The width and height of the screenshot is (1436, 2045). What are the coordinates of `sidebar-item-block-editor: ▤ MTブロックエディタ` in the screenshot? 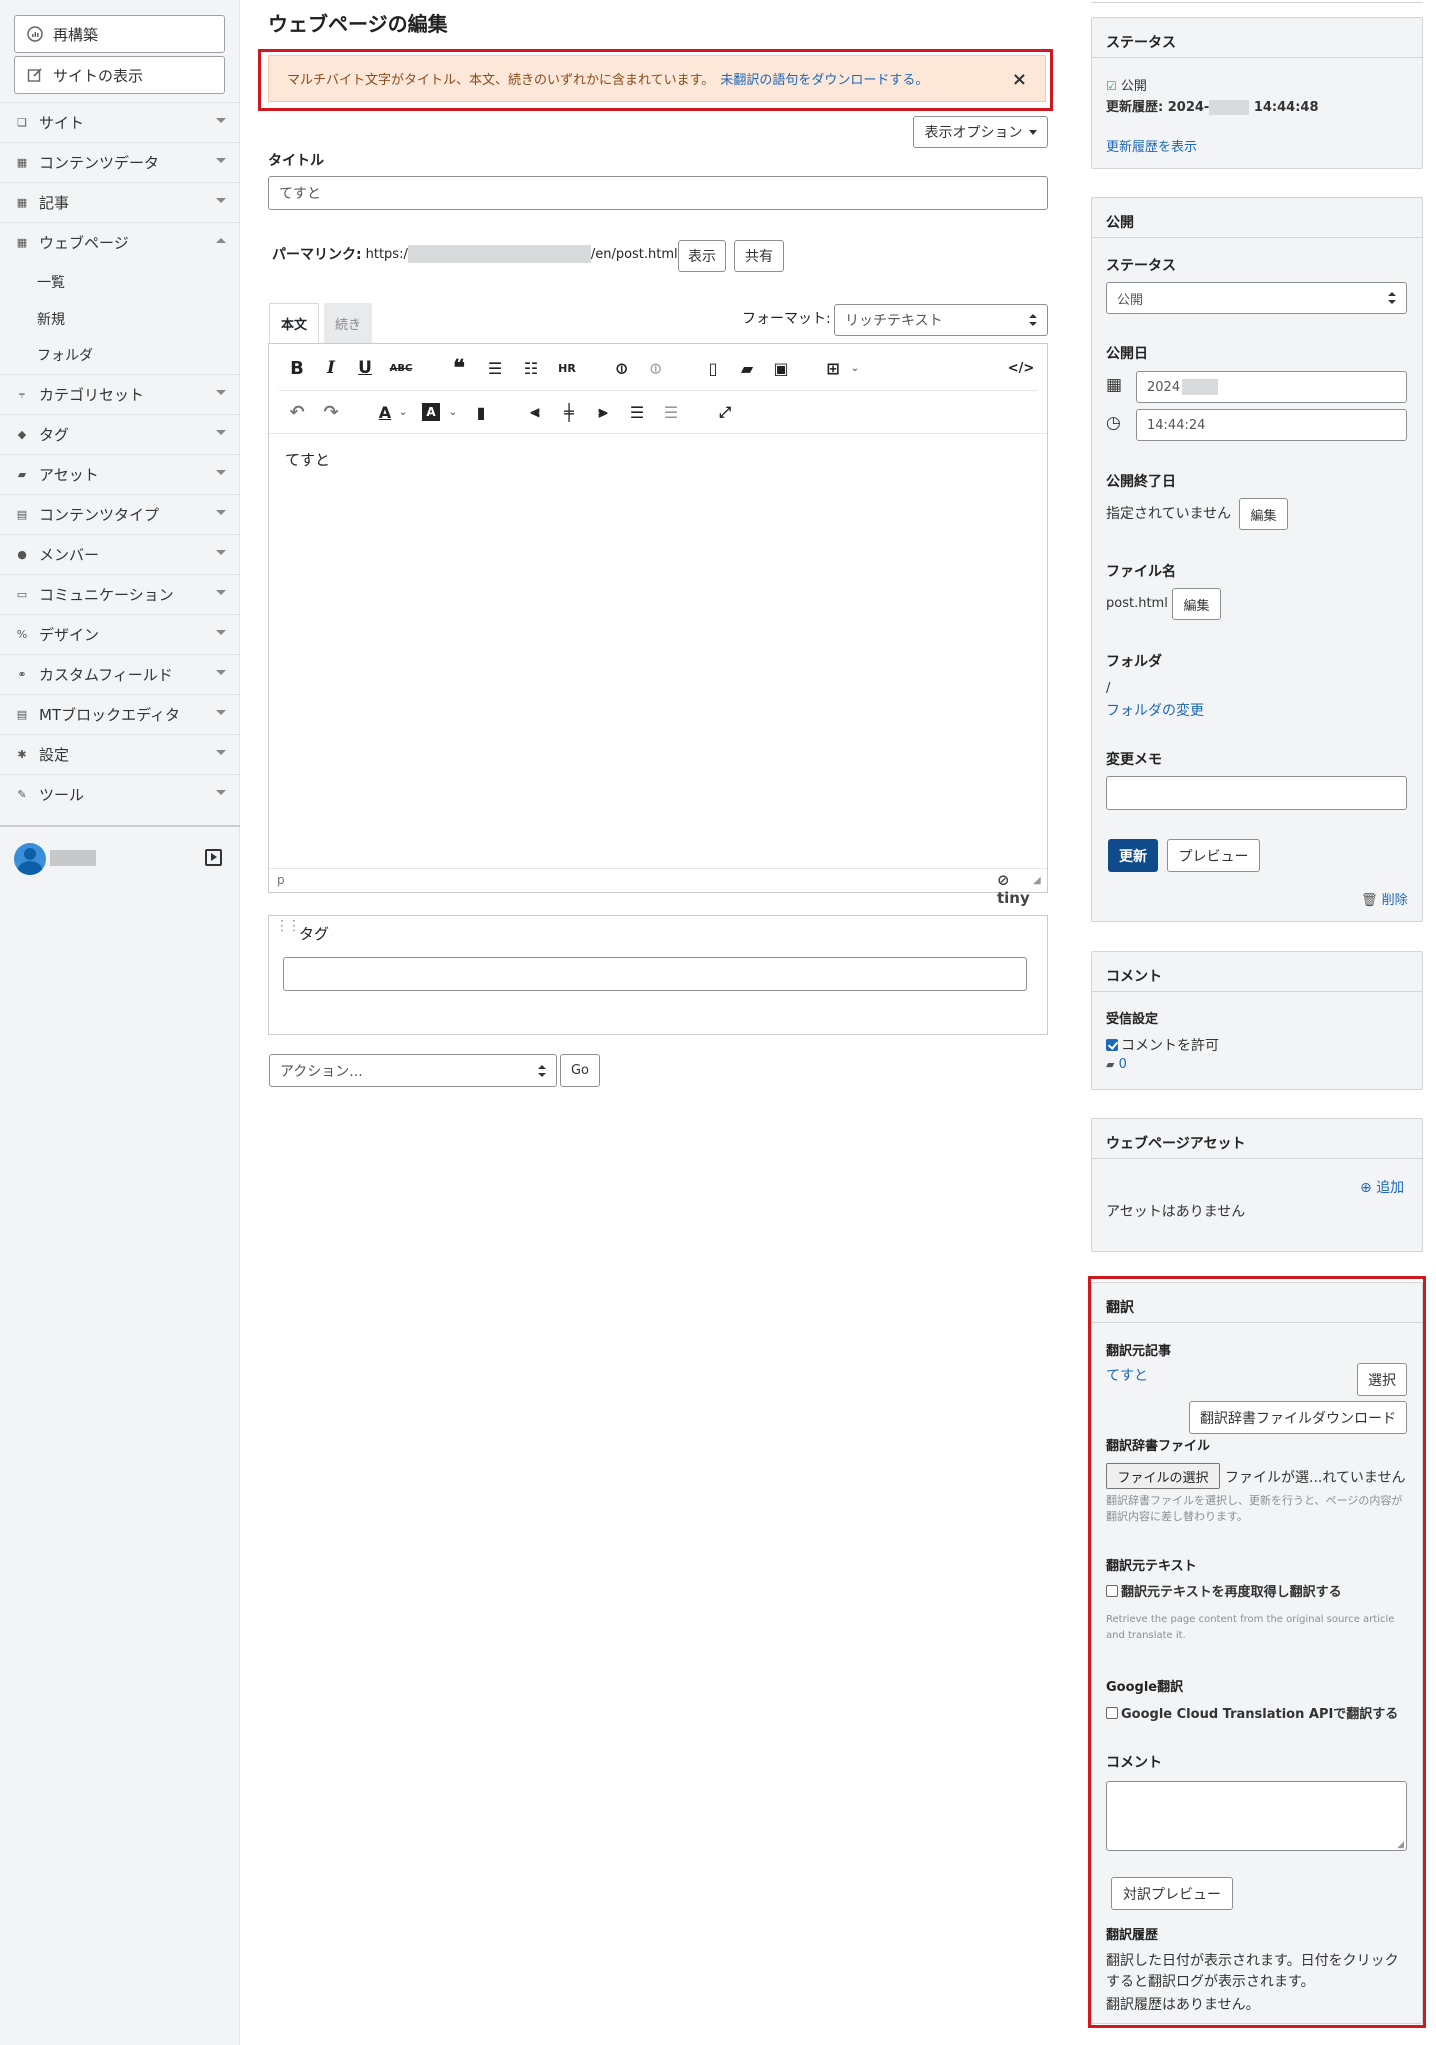 It's located at (120, 714).